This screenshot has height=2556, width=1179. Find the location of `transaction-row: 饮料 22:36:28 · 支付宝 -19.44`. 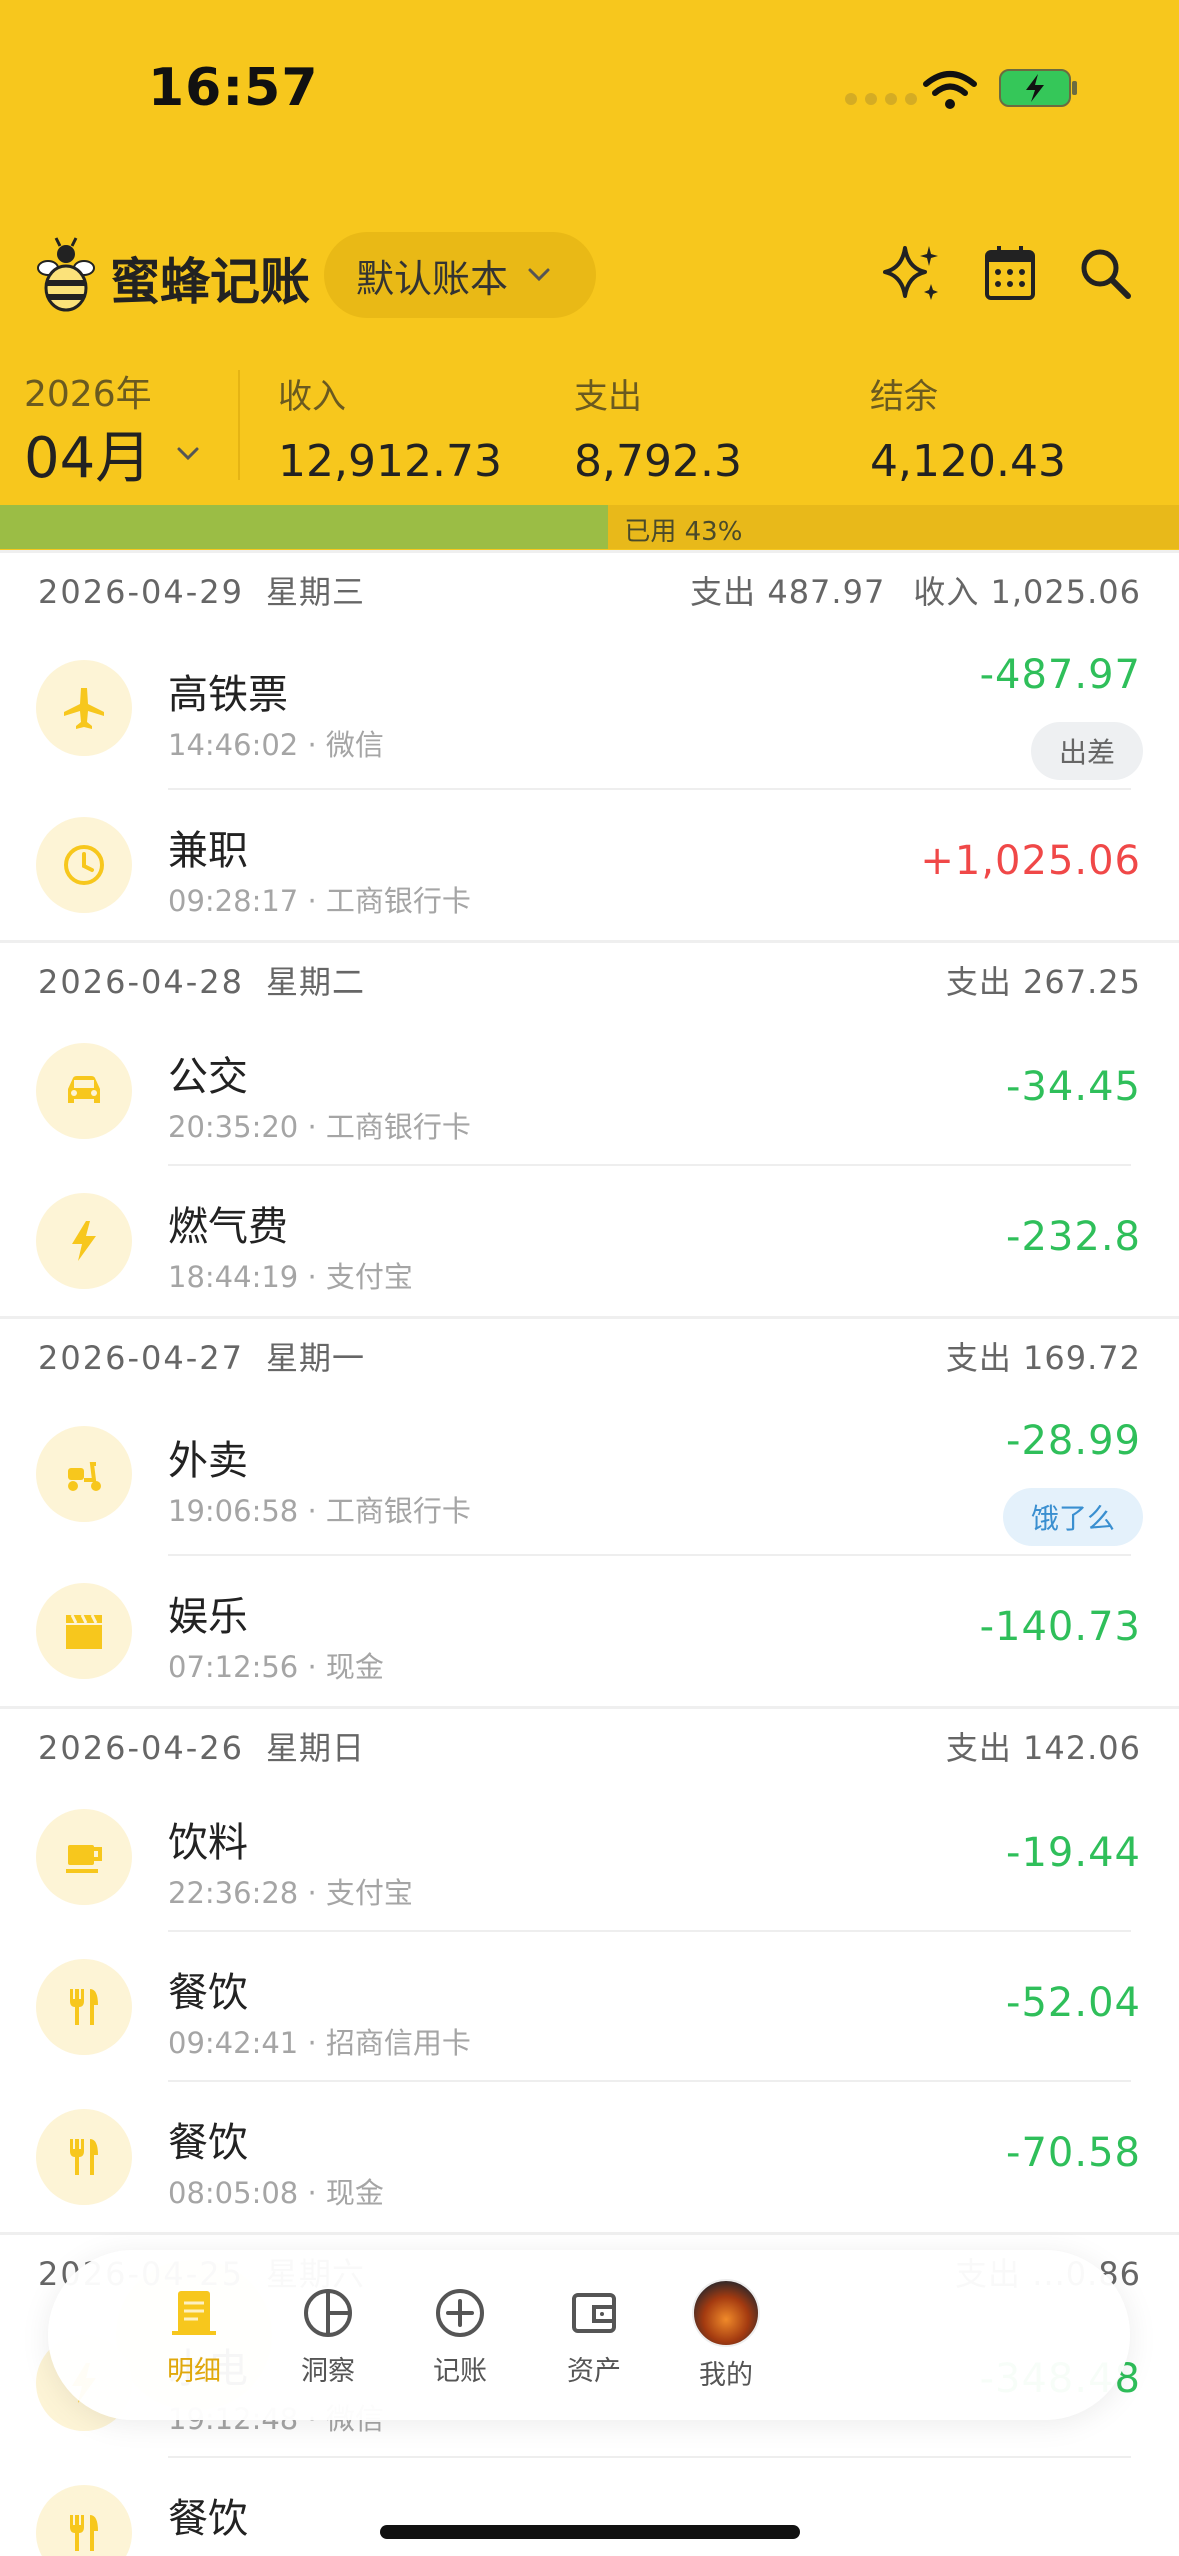

transaction-row: 饮料 22:36:28 · 支付宝 -19.44 is located at coordinates (589, 1857).